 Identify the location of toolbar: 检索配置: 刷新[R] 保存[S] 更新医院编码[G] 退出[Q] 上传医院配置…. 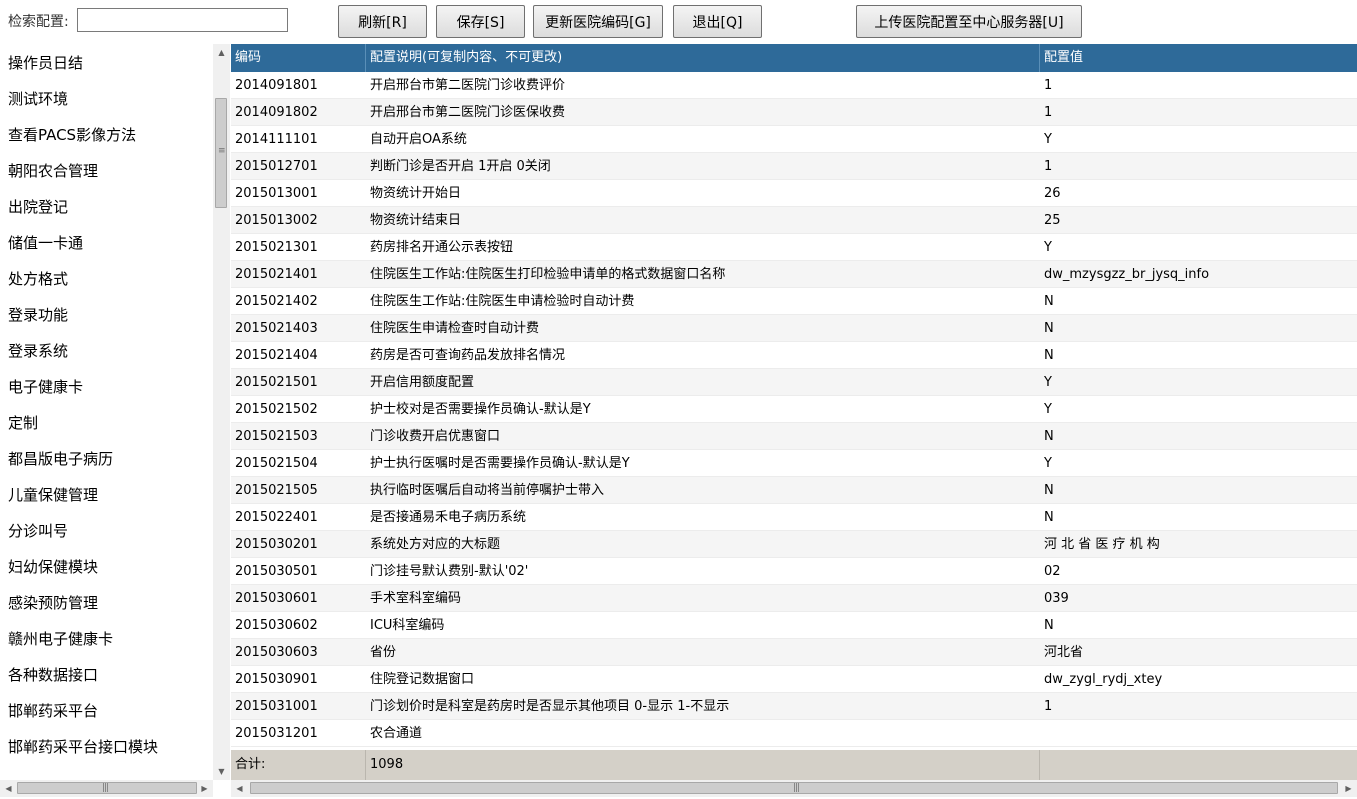
(678, 22).